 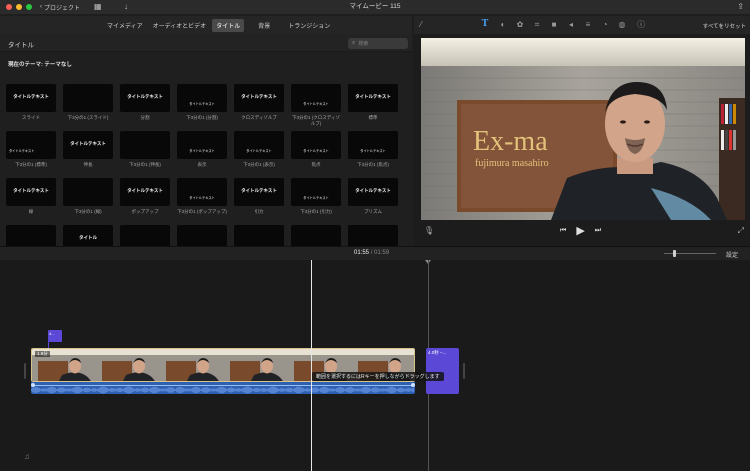 I want to click on title-tile: タイトルテキスト スライド, so click(x=31, y=102).